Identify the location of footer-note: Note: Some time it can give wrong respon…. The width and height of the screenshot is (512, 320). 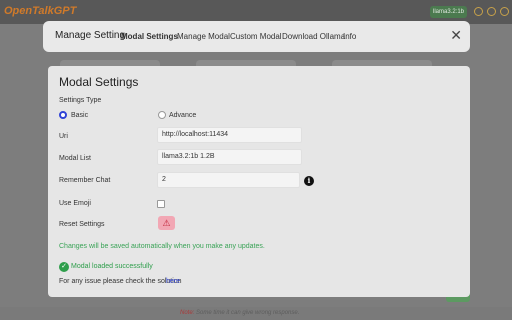
(240, 313).